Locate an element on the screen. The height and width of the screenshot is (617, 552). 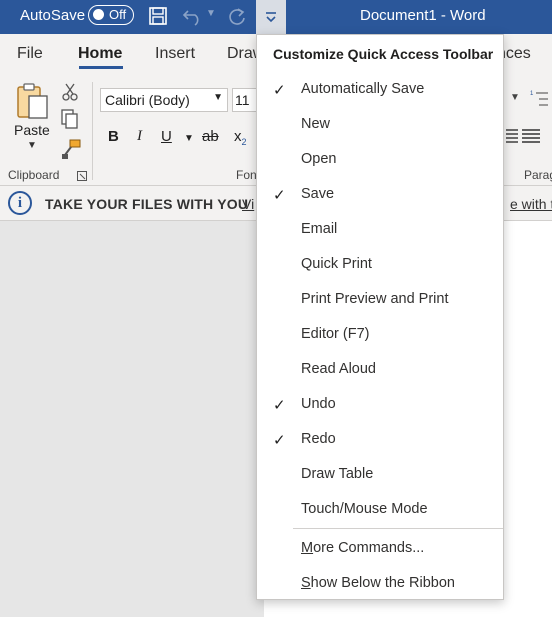
title-bar: AutoSave Off ▼ Document1 - Word is located at coordinates (276, 17).